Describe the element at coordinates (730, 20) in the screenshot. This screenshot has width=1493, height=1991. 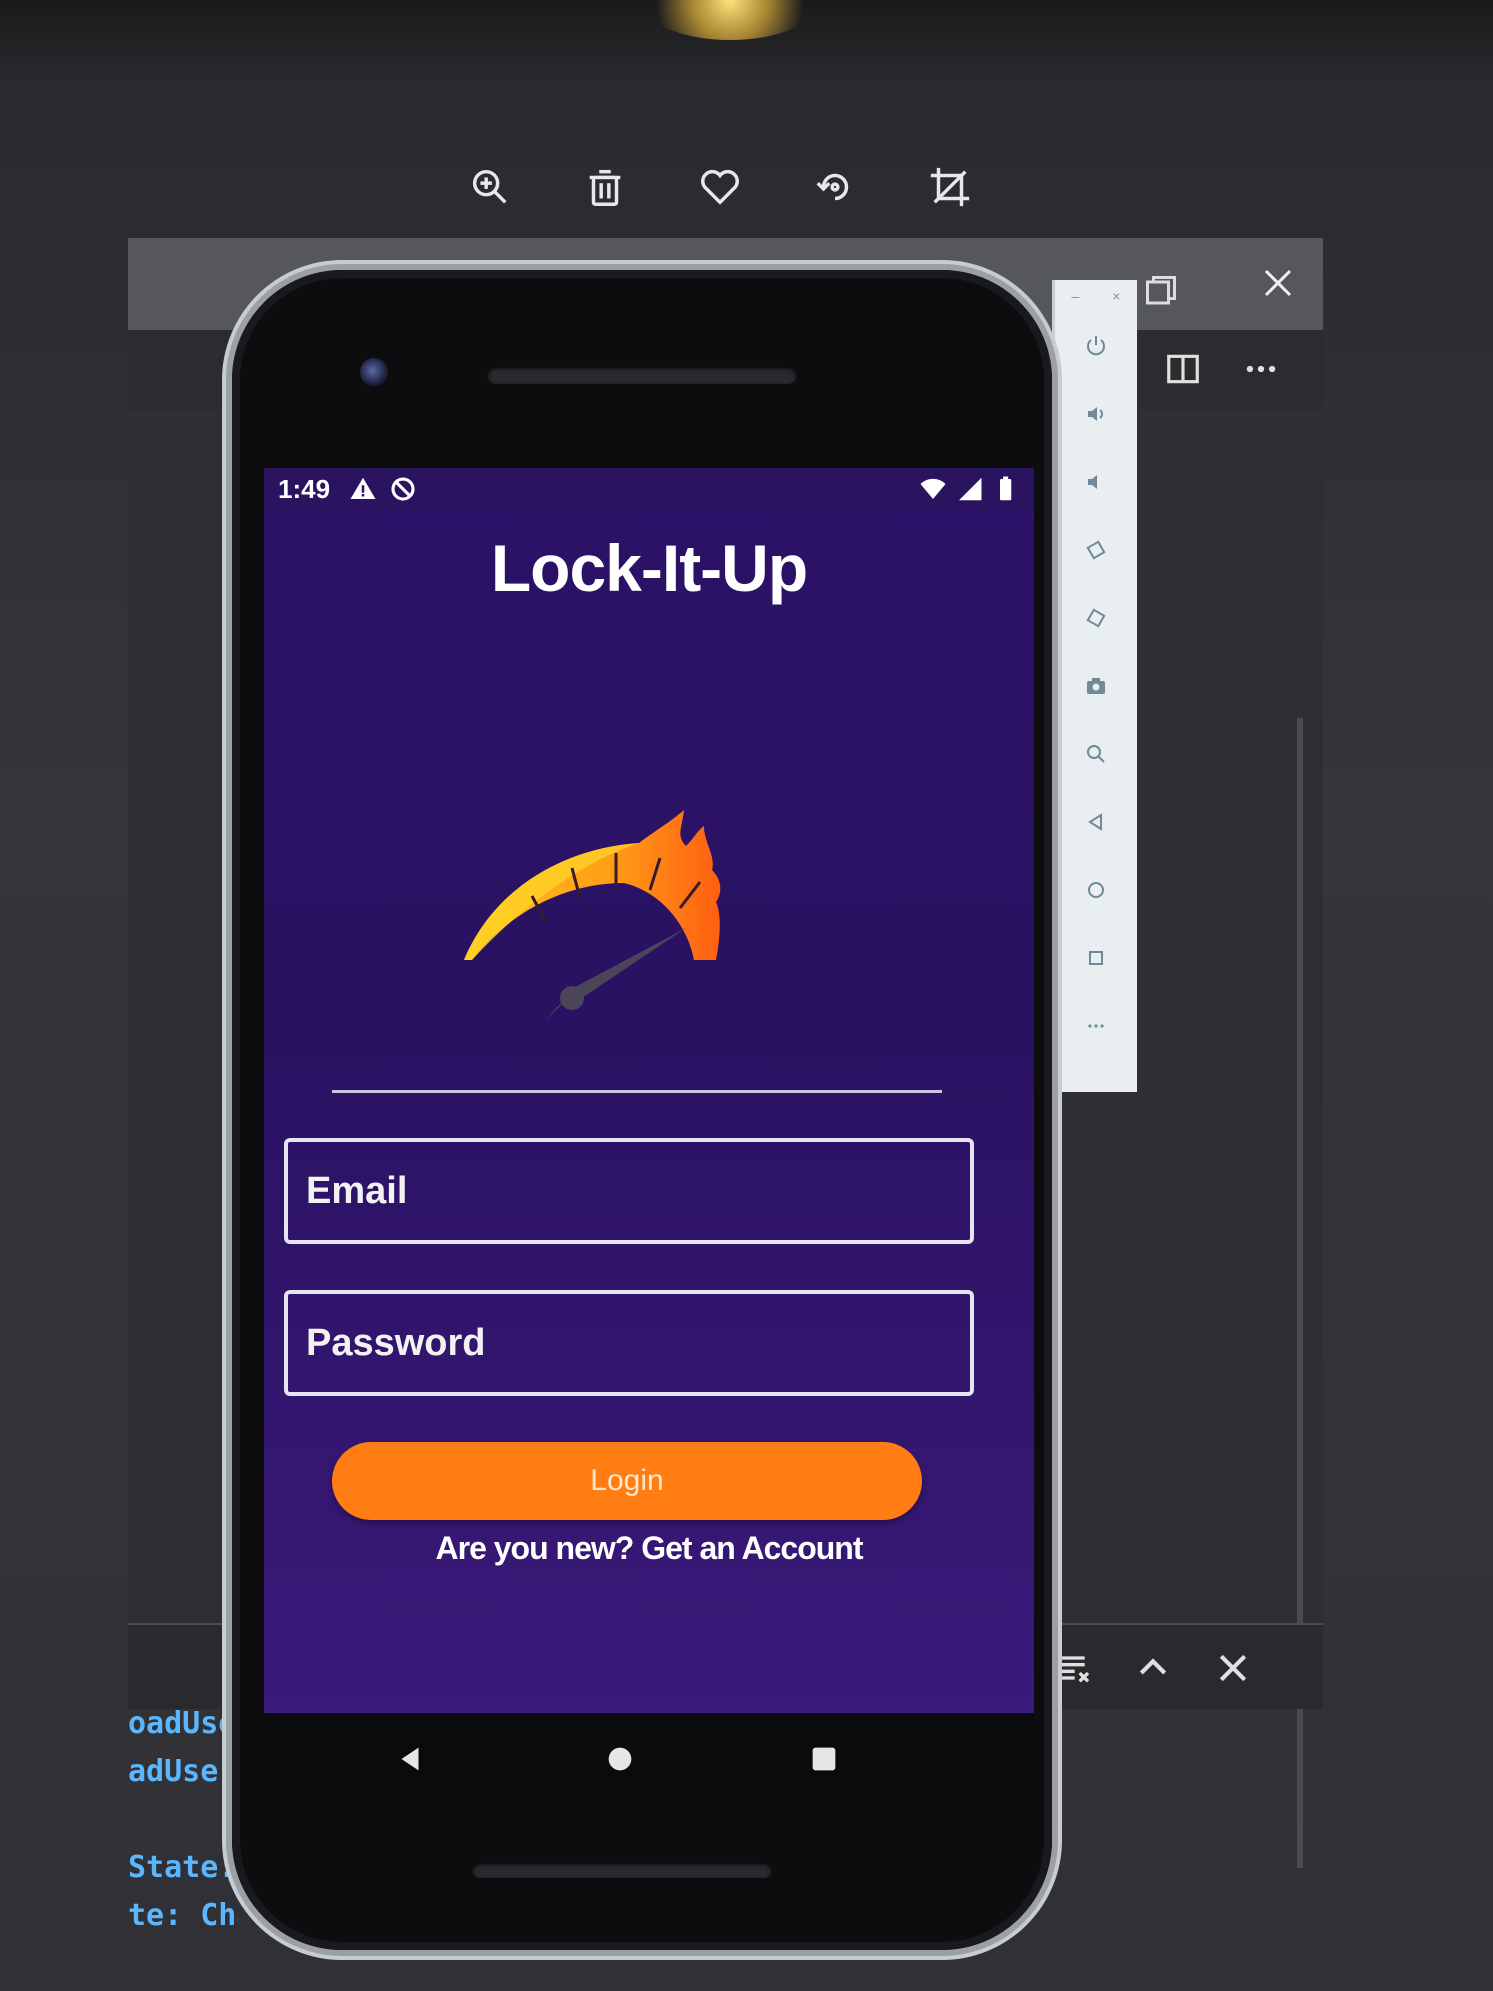
I see `light-glare` at that location.